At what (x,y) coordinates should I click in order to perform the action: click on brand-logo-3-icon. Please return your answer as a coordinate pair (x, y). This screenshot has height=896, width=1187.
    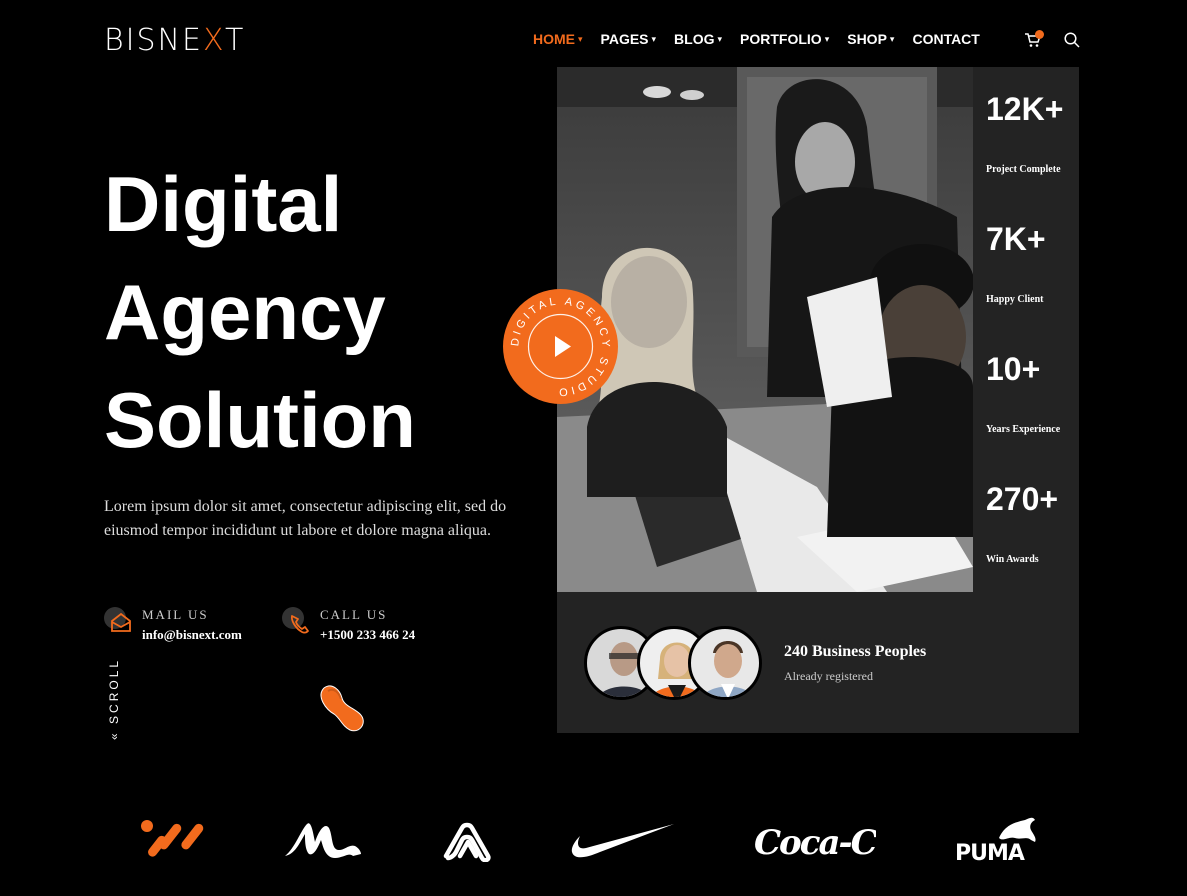
    Looking at the image, I should click on (467, 841).